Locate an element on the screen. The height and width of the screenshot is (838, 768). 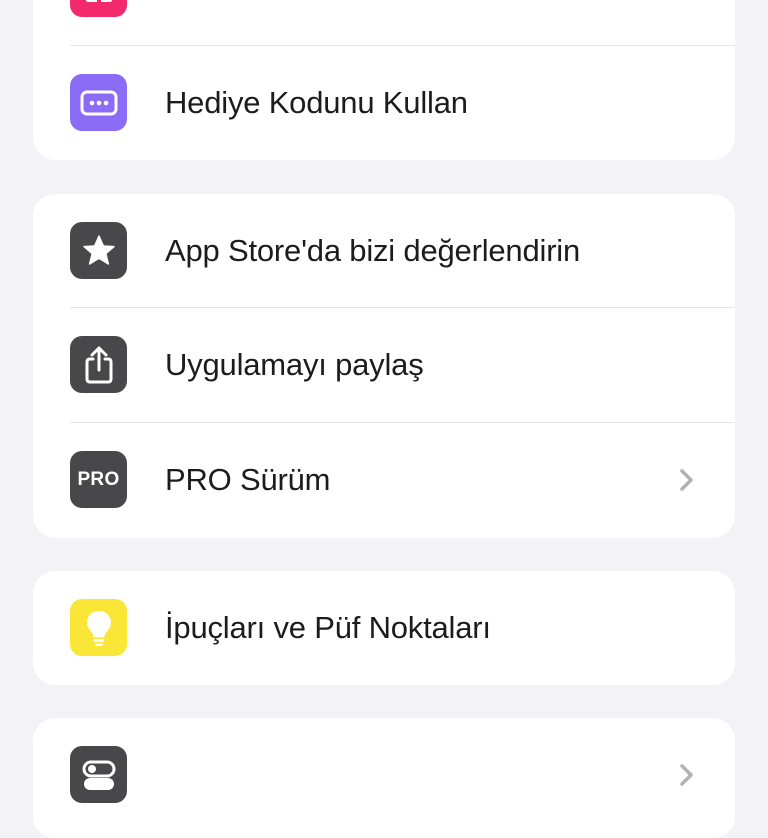
lightbulb-icon is located at coordinates (98, 627).